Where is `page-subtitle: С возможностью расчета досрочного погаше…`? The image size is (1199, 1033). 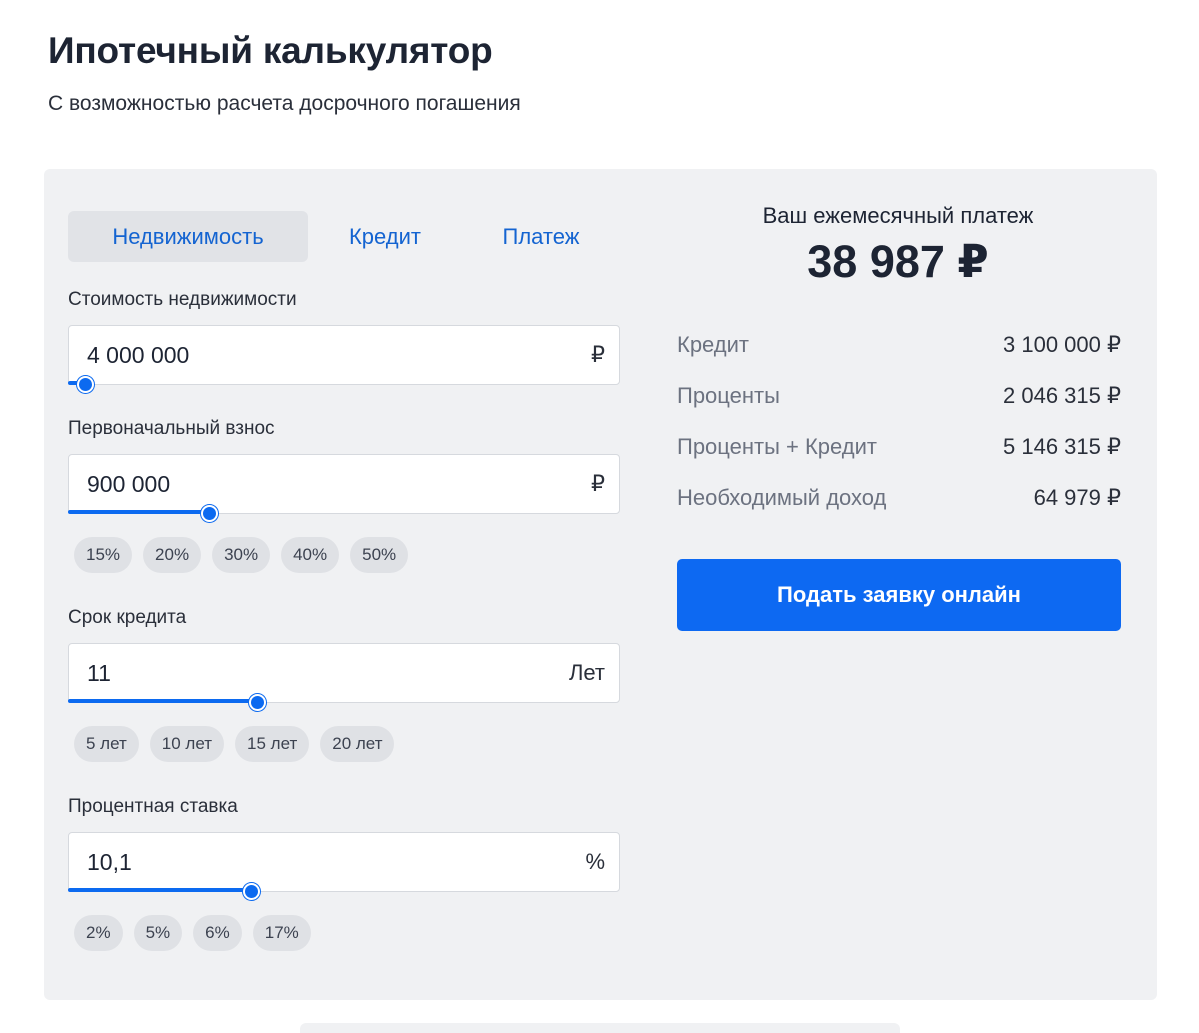
page-subtitle: С возможностью расчета досрочного погаше… is located at coordinates (284, 103).